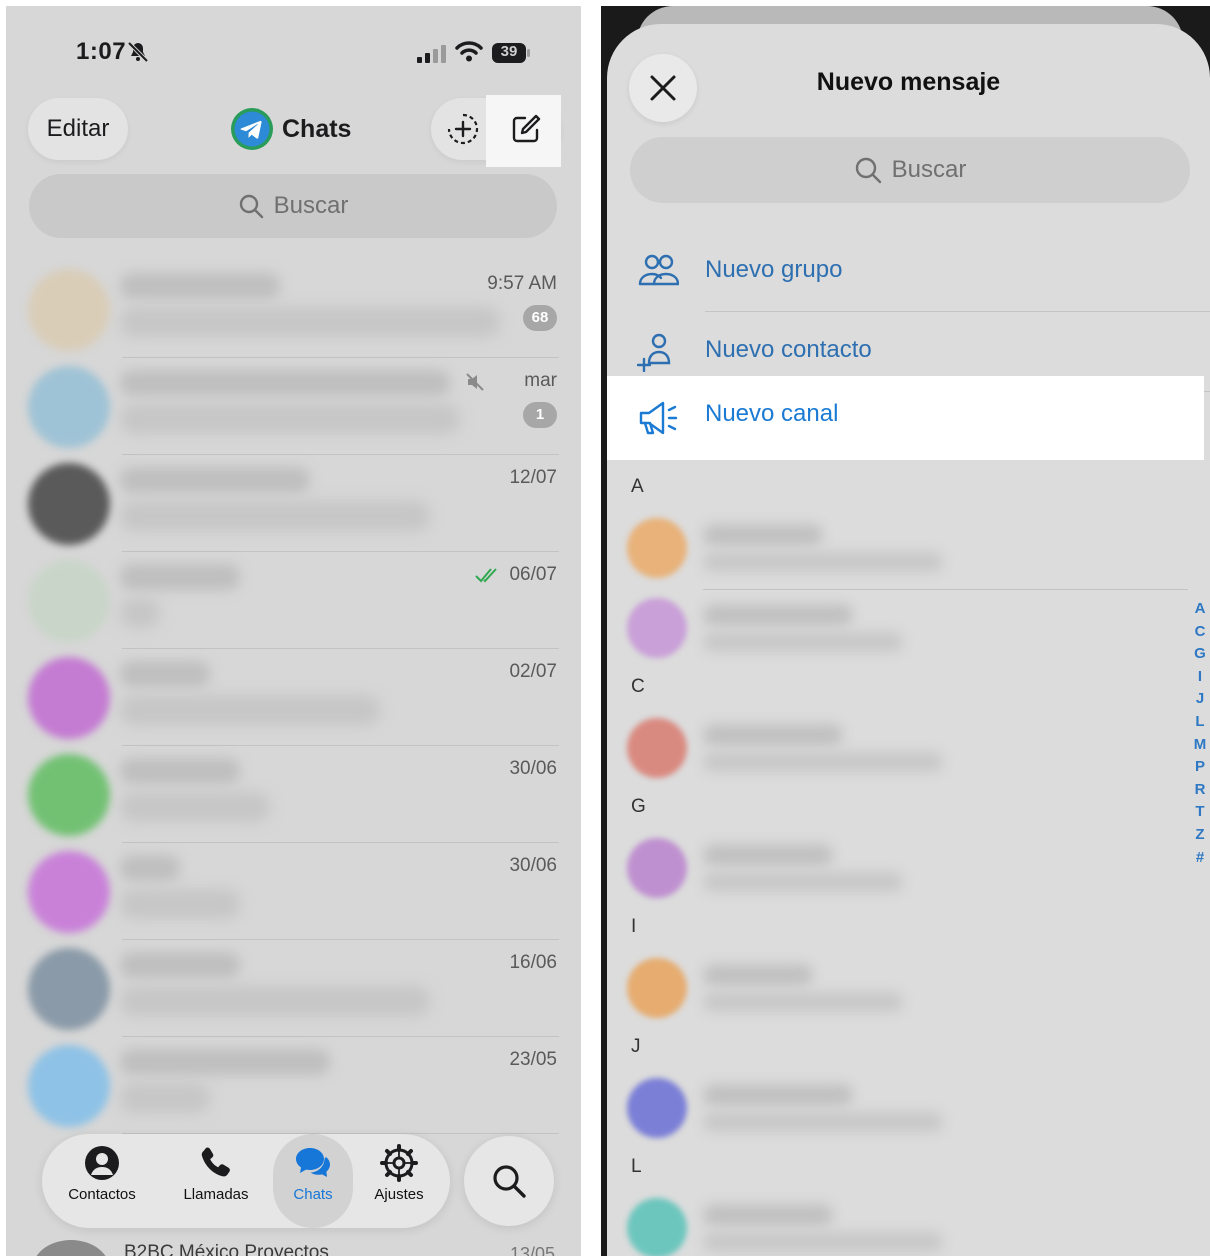 The image size is (1210, 1256). Describe the element at coordinates (138, 52) in the screenshot. I see `bell-muted-icon` at that location.